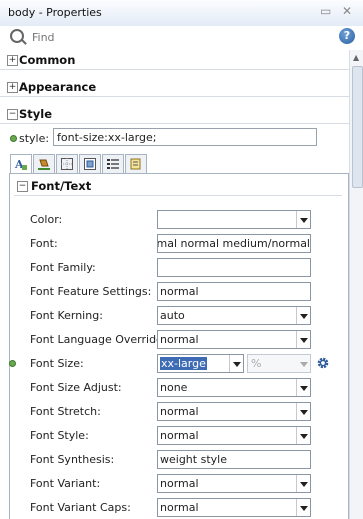 The width and height of the screenshot is (363, 519). Describe the element at coordinates (61, 186) in the screenshot. I see `section-label: Font/Text` at that location.